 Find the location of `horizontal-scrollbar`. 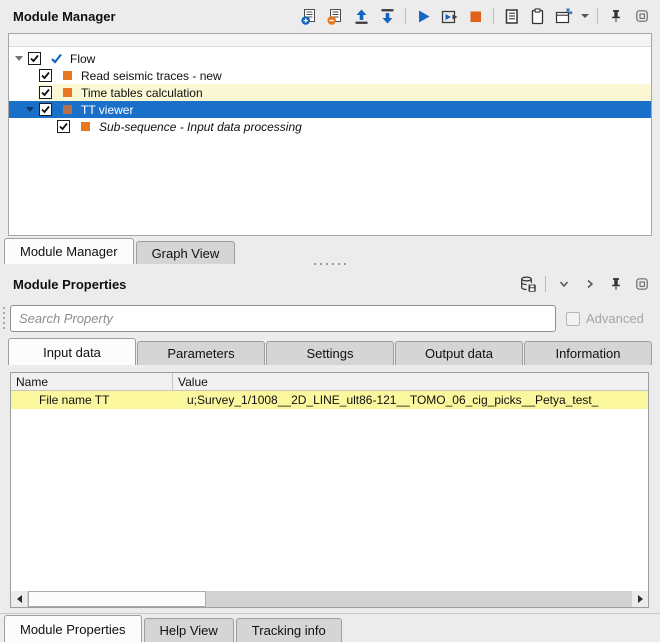

horizontal-scrollbar is located at coordinates (329, 599).